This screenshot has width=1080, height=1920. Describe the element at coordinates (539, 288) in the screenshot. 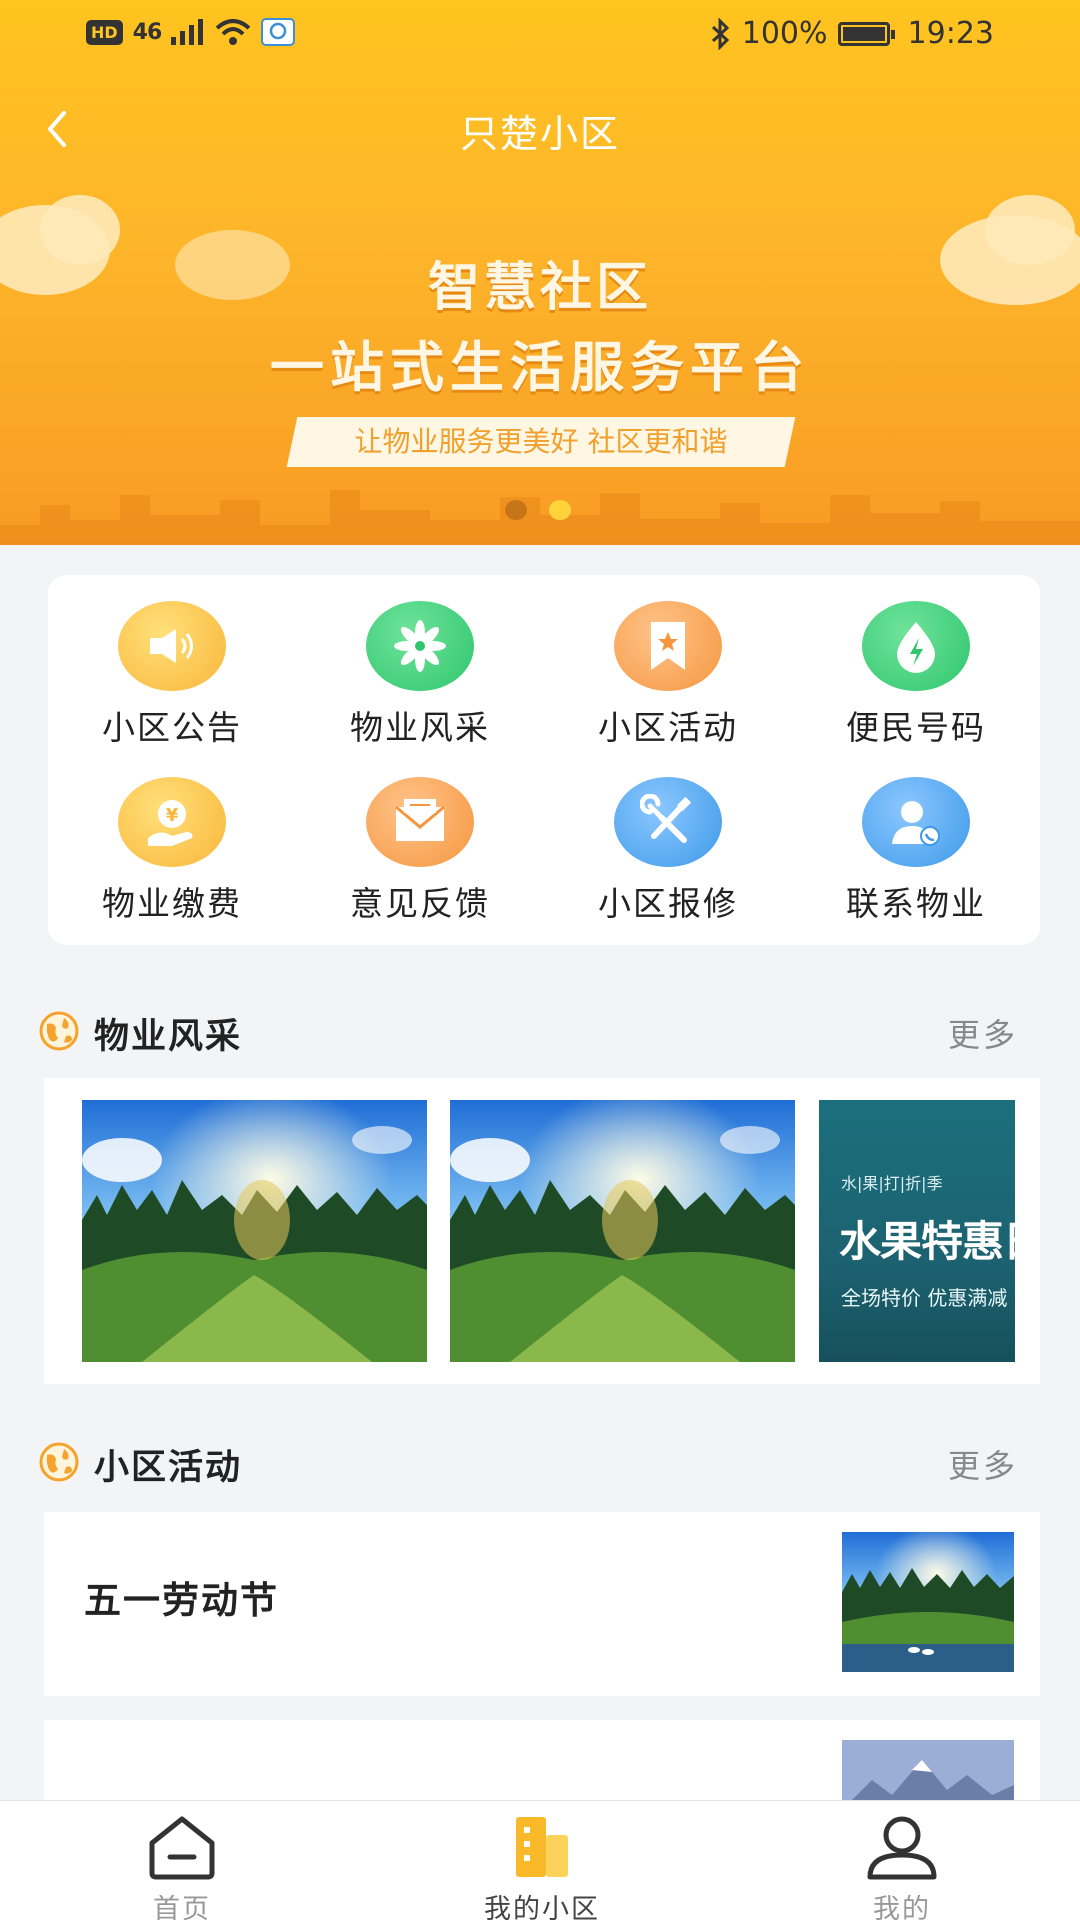

I see `banner-headline: 智慧社区` at that location.